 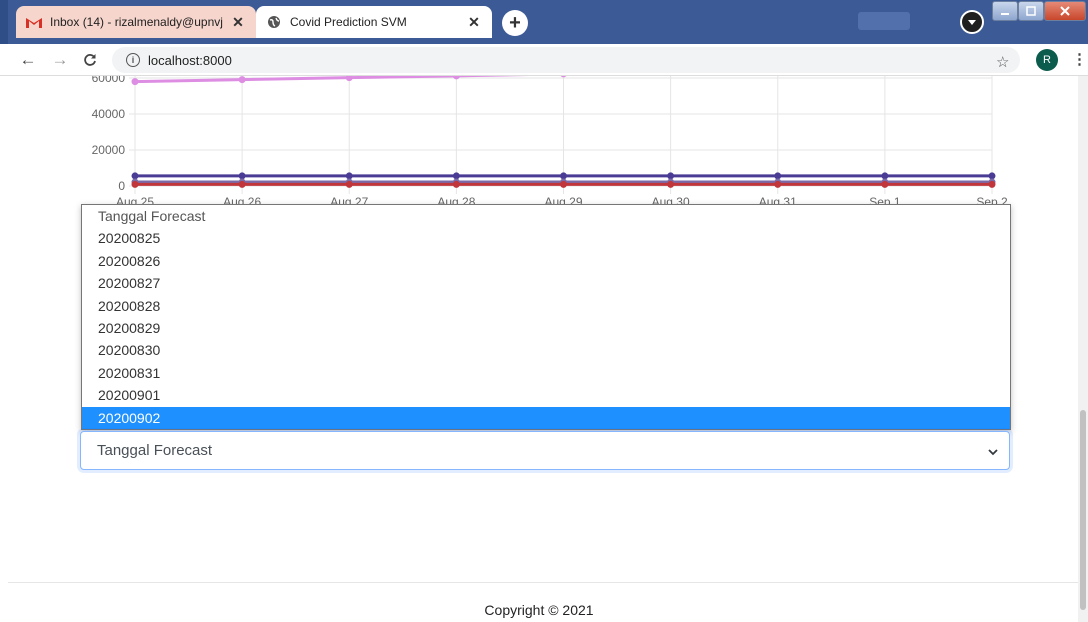 What do you see at coordinates (109, 150) in the screenshot?
I see `y-tick-label: 20000` at bounding box center [109, 150].